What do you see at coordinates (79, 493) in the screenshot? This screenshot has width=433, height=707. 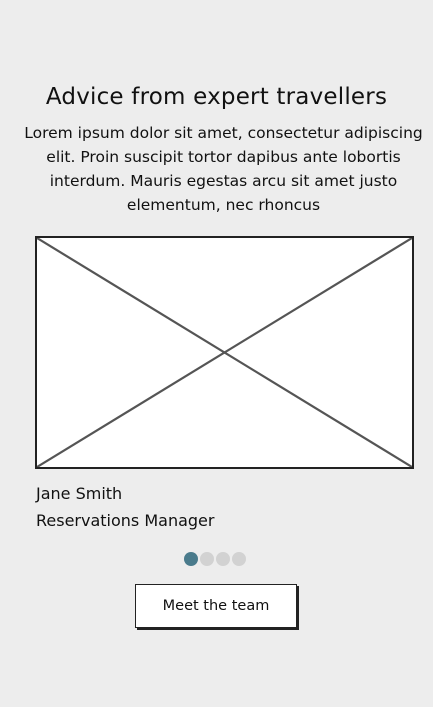 I see `testimonial-name: Jane Smith` at bounding box center [79, 493].